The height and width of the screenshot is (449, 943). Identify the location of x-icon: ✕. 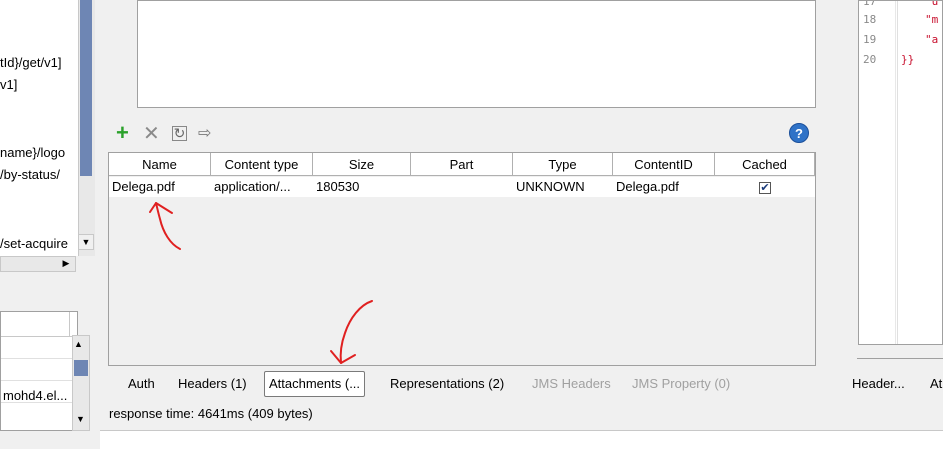
(151, 134).